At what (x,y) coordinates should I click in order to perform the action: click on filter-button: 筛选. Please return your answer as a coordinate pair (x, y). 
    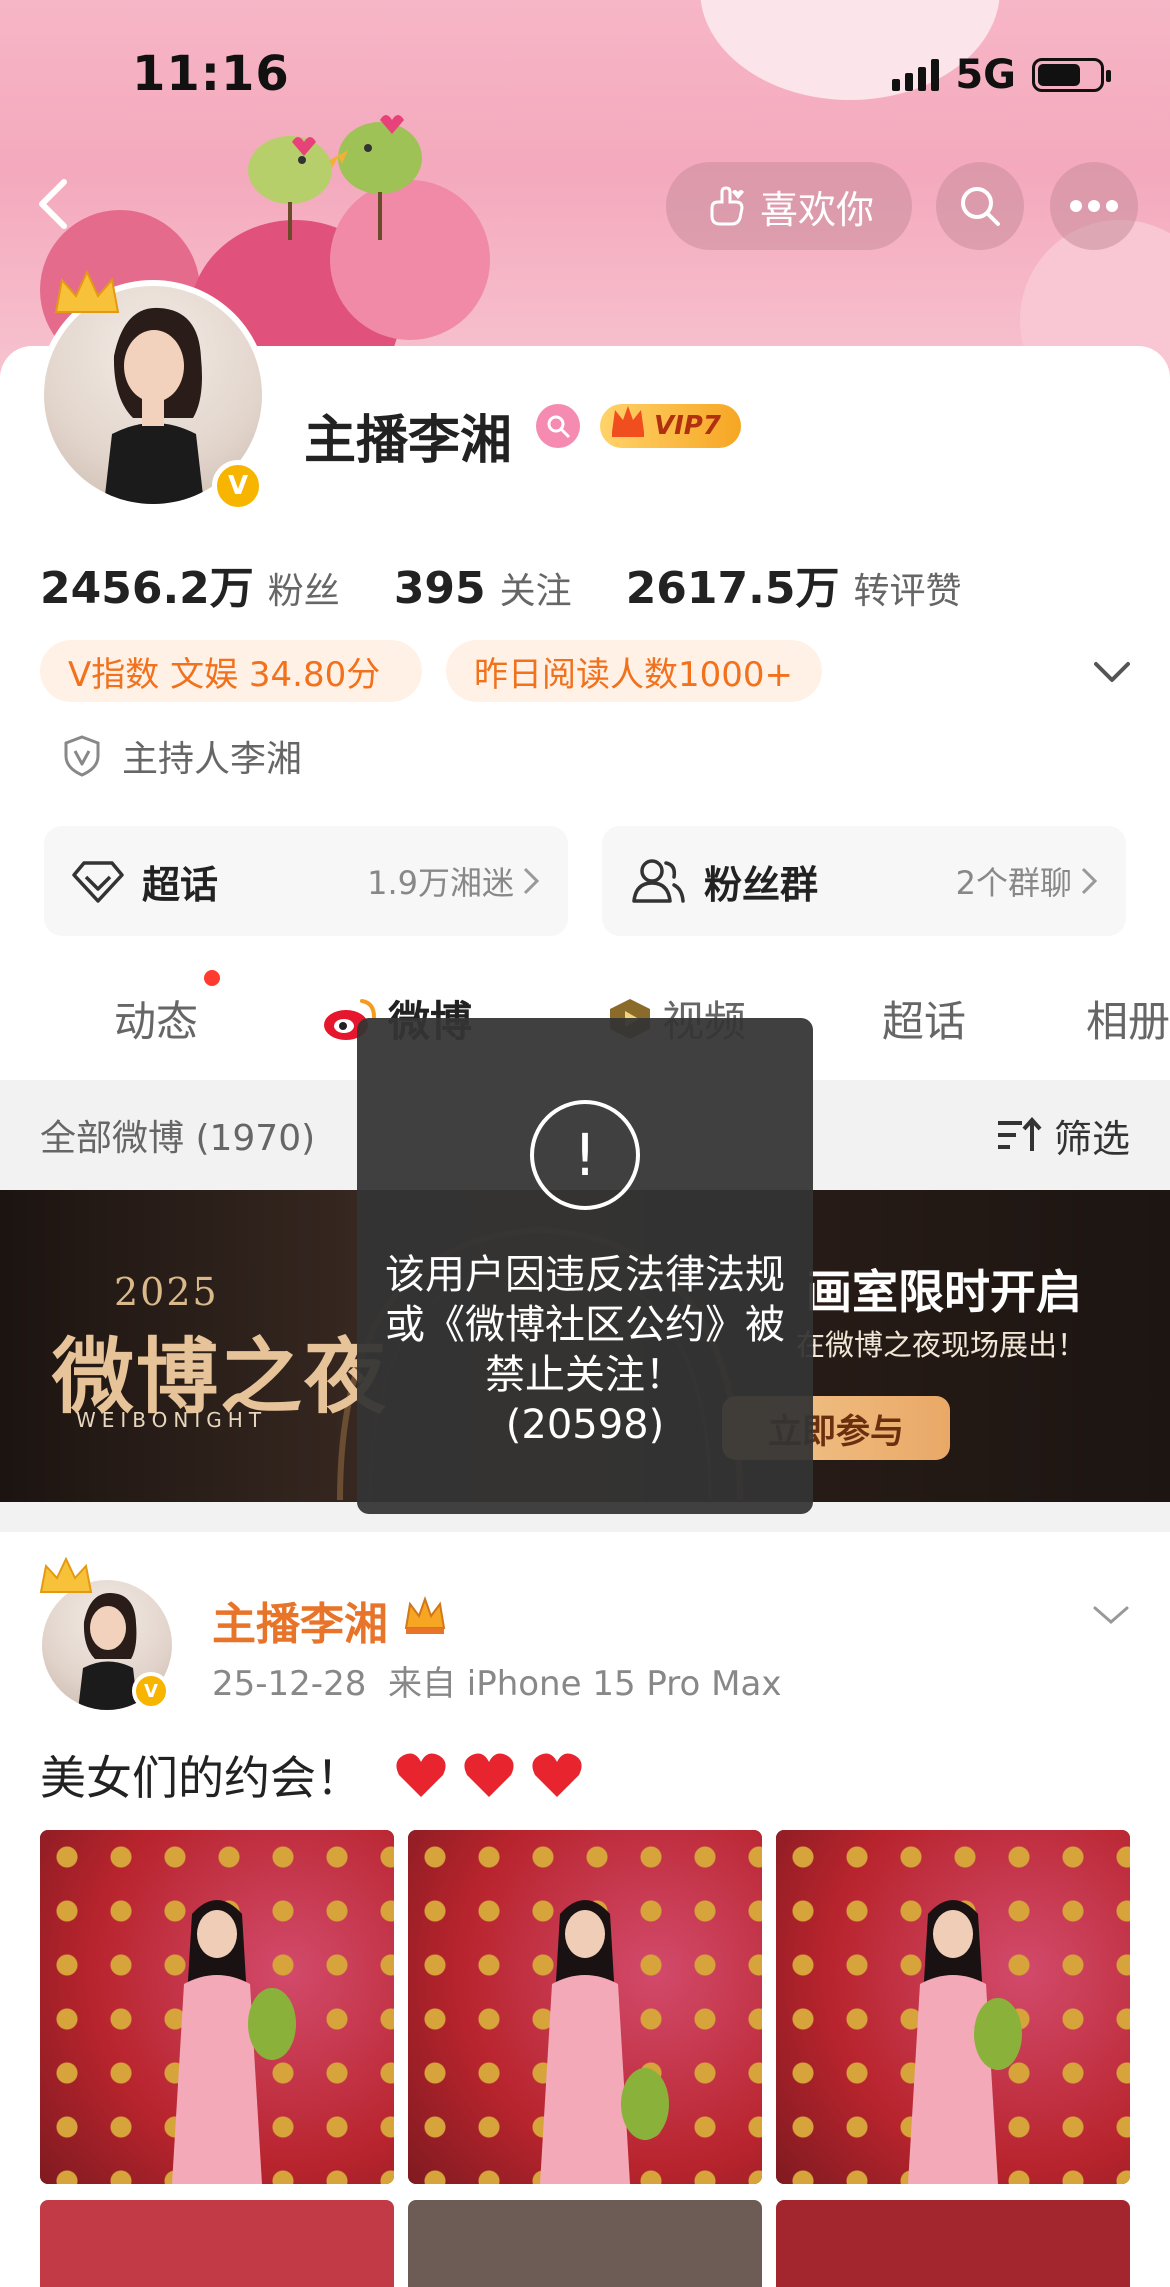
    Looking at the image, I should click on (1063, 1135).